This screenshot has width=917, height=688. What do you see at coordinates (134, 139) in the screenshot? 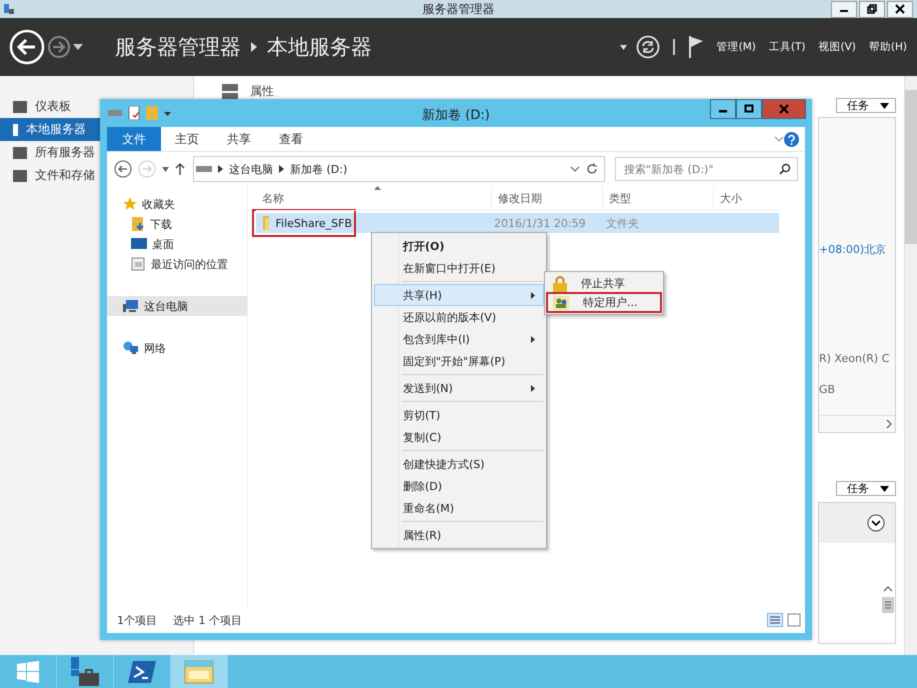
I see `ribbon-tab: 文件` at bounding box center [134, 139].